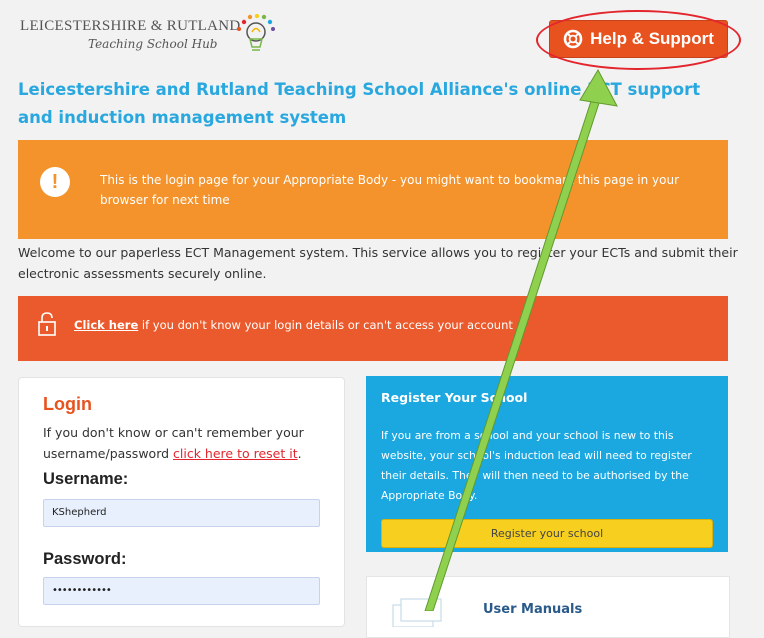 The image size is (764, 638). I want to click on lock-icon, so click(47, 324).